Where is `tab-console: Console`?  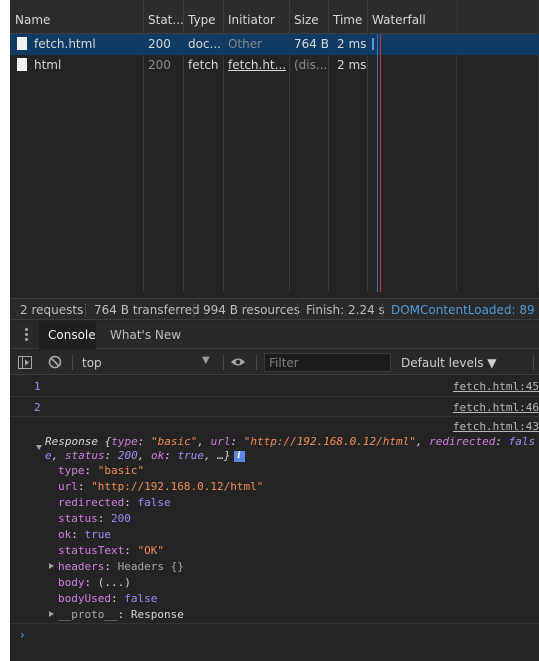 tab-console: Console is located at coordinates (67, 335).